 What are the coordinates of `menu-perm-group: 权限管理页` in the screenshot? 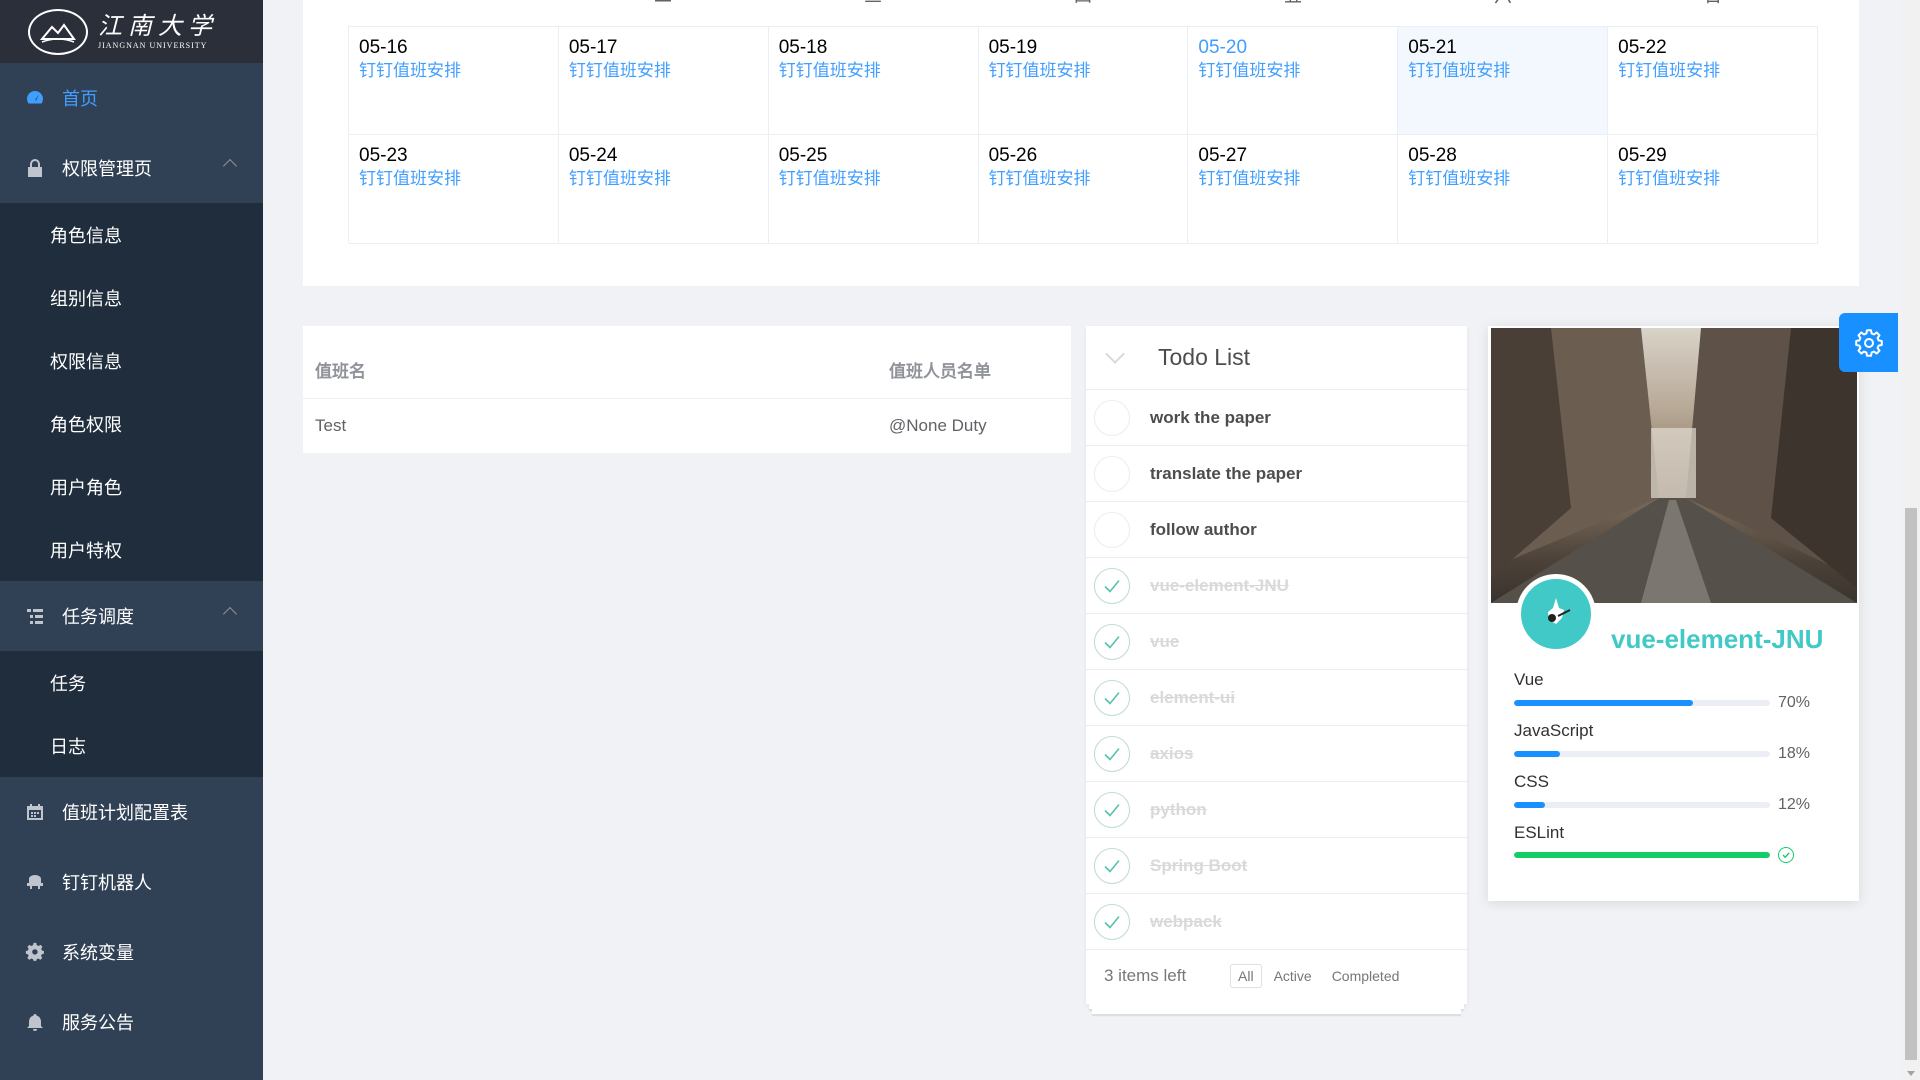 It's located at (131, 168).